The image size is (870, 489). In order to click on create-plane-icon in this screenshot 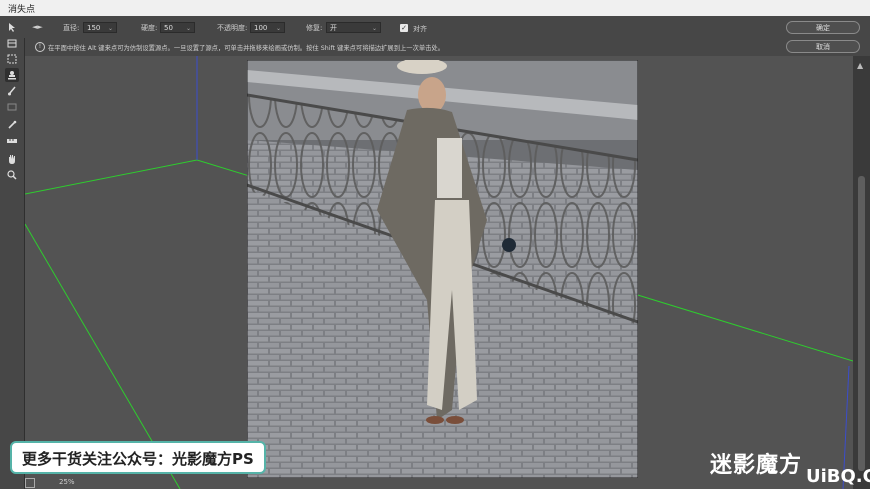, I will do `click(12, 43)`.